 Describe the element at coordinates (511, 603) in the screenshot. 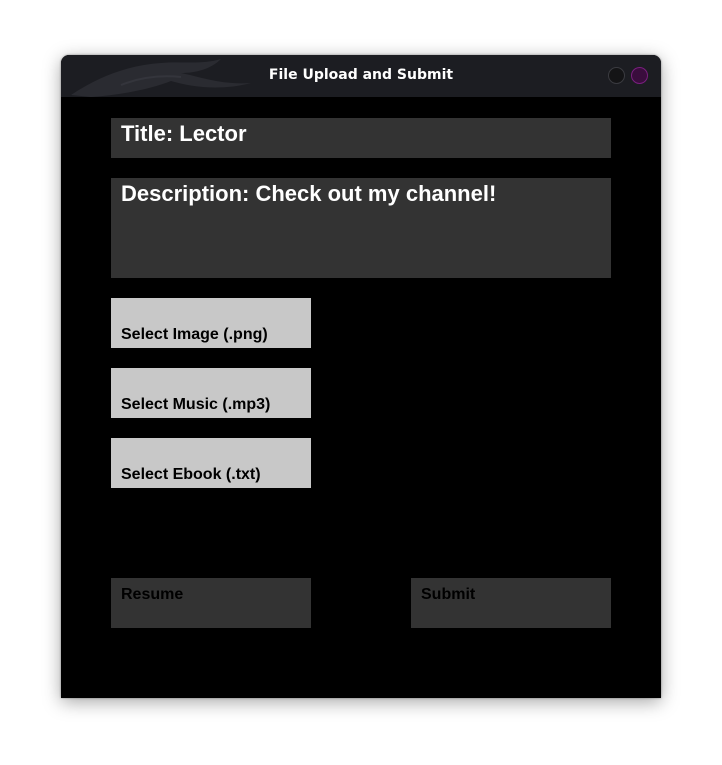

I see `submit-button: Submit` at that location.